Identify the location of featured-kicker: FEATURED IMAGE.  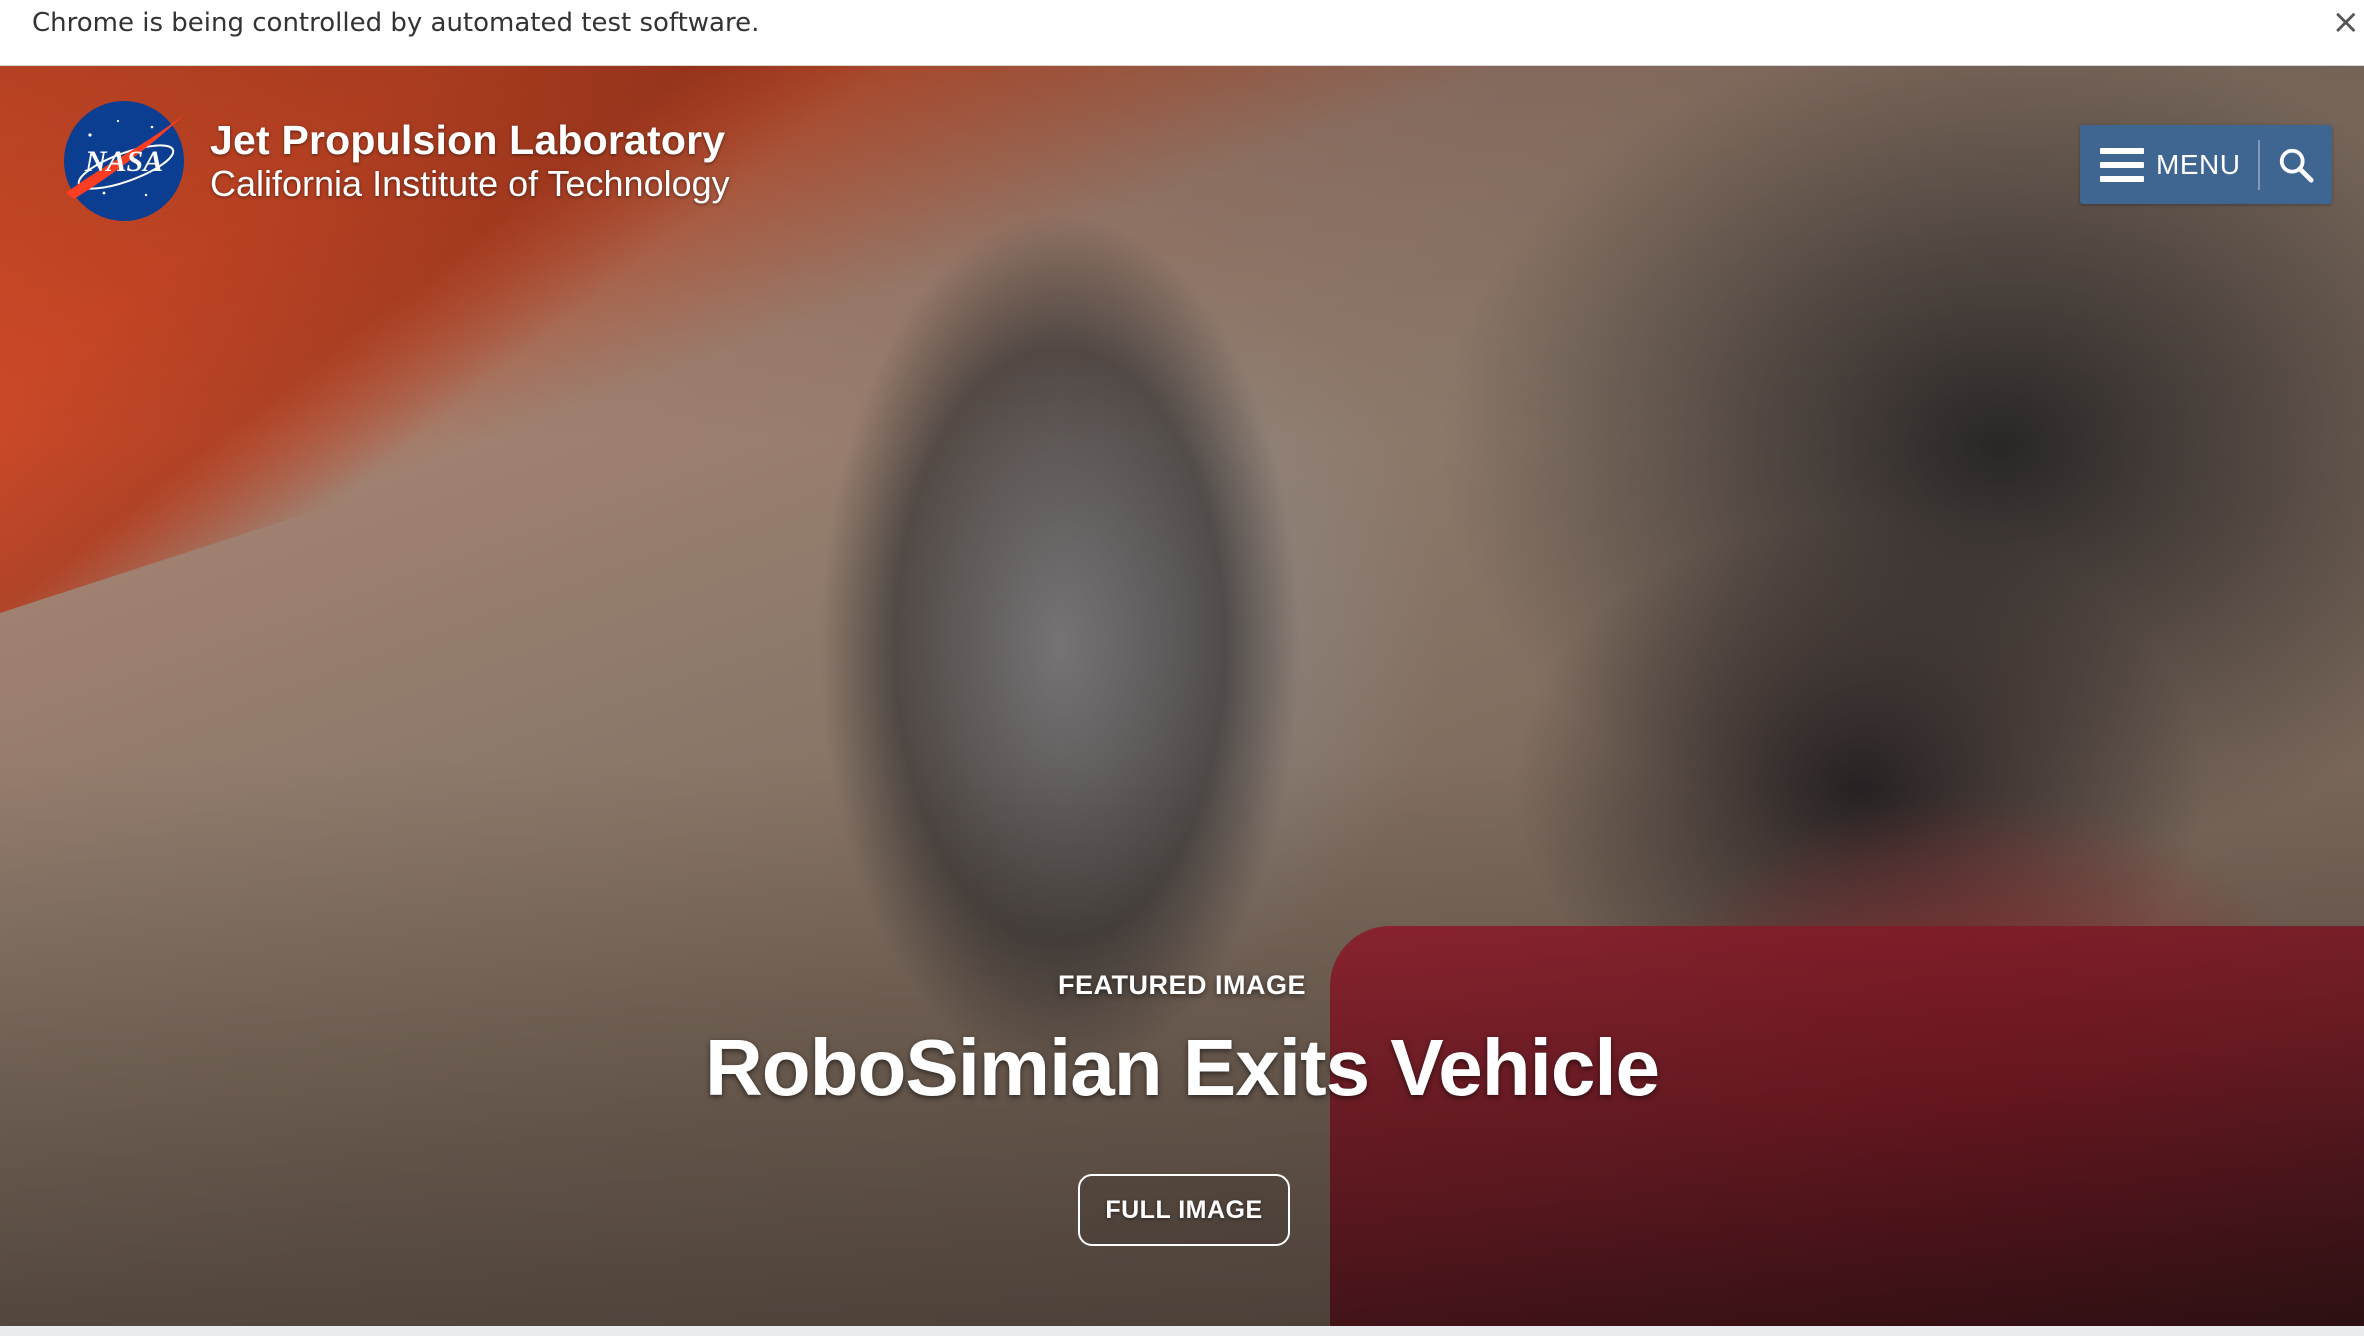
(1182, 985).